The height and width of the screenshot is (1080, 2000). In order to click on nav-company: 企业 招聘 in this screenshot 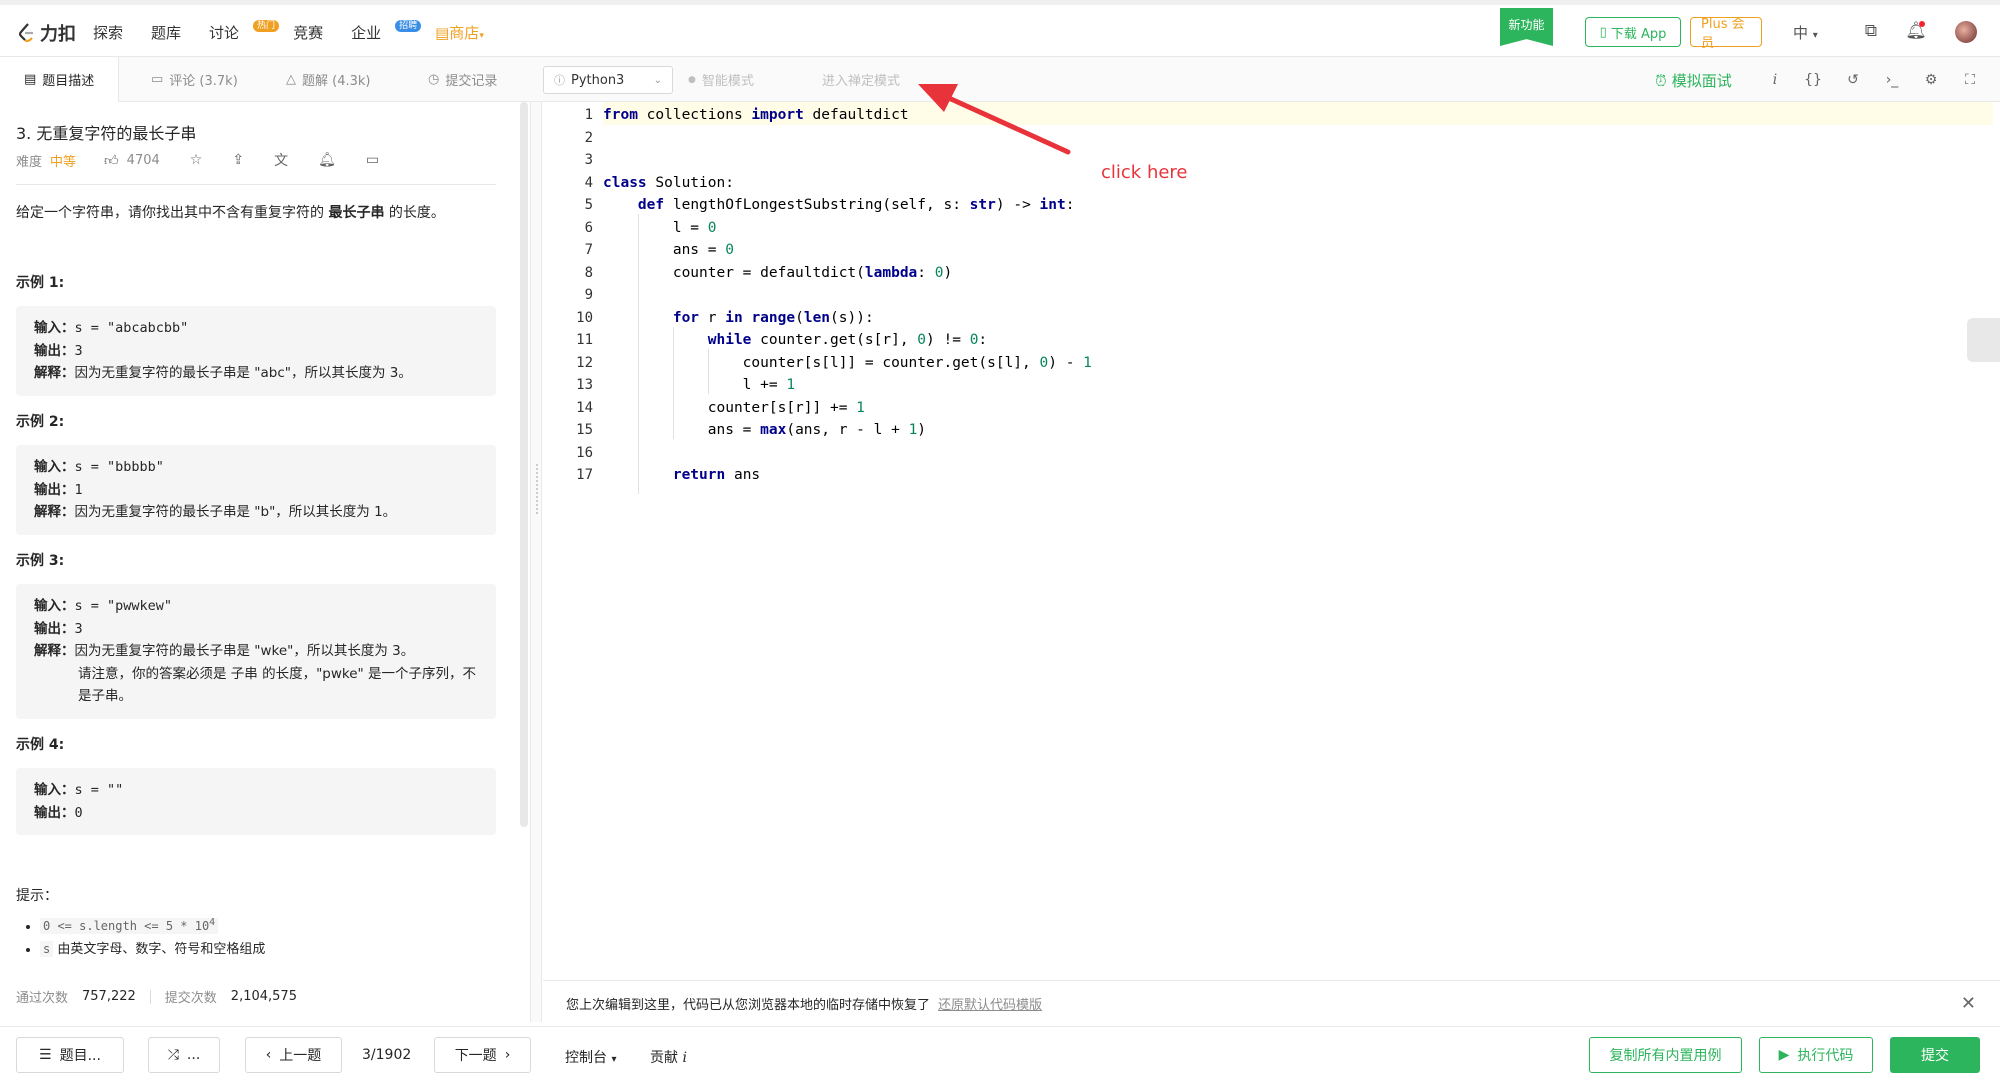, I will do `click(386, 31)`.